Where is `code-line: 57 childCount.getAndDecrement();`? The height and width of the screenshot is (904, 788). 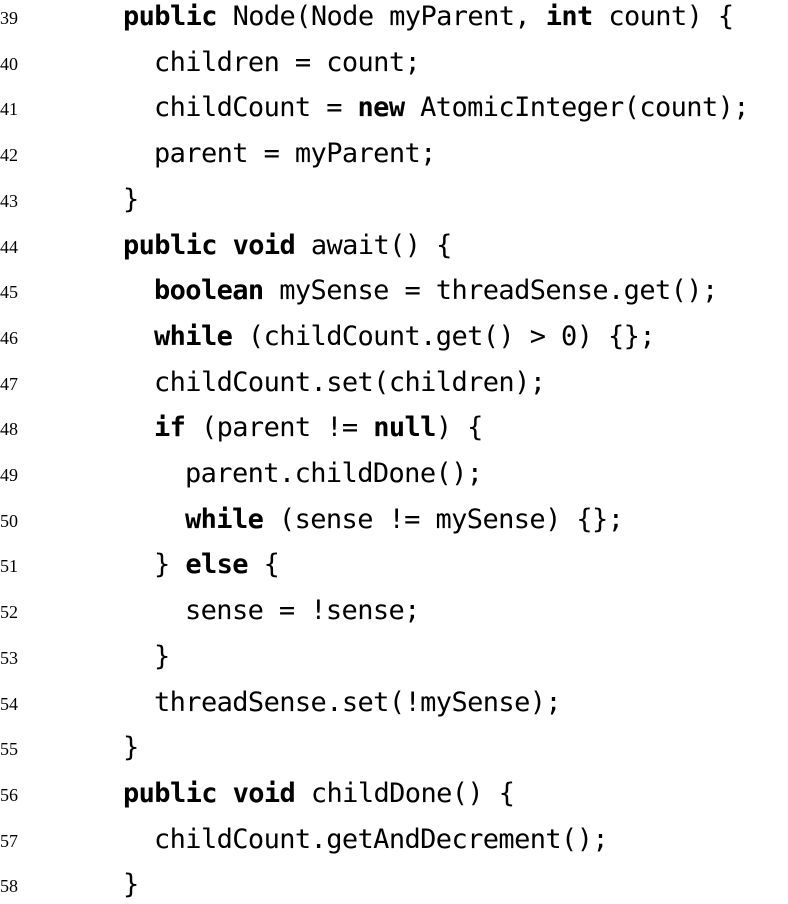
code-line: 57 childCount.getAndDecrement(); is located at coordinates (394, 839).